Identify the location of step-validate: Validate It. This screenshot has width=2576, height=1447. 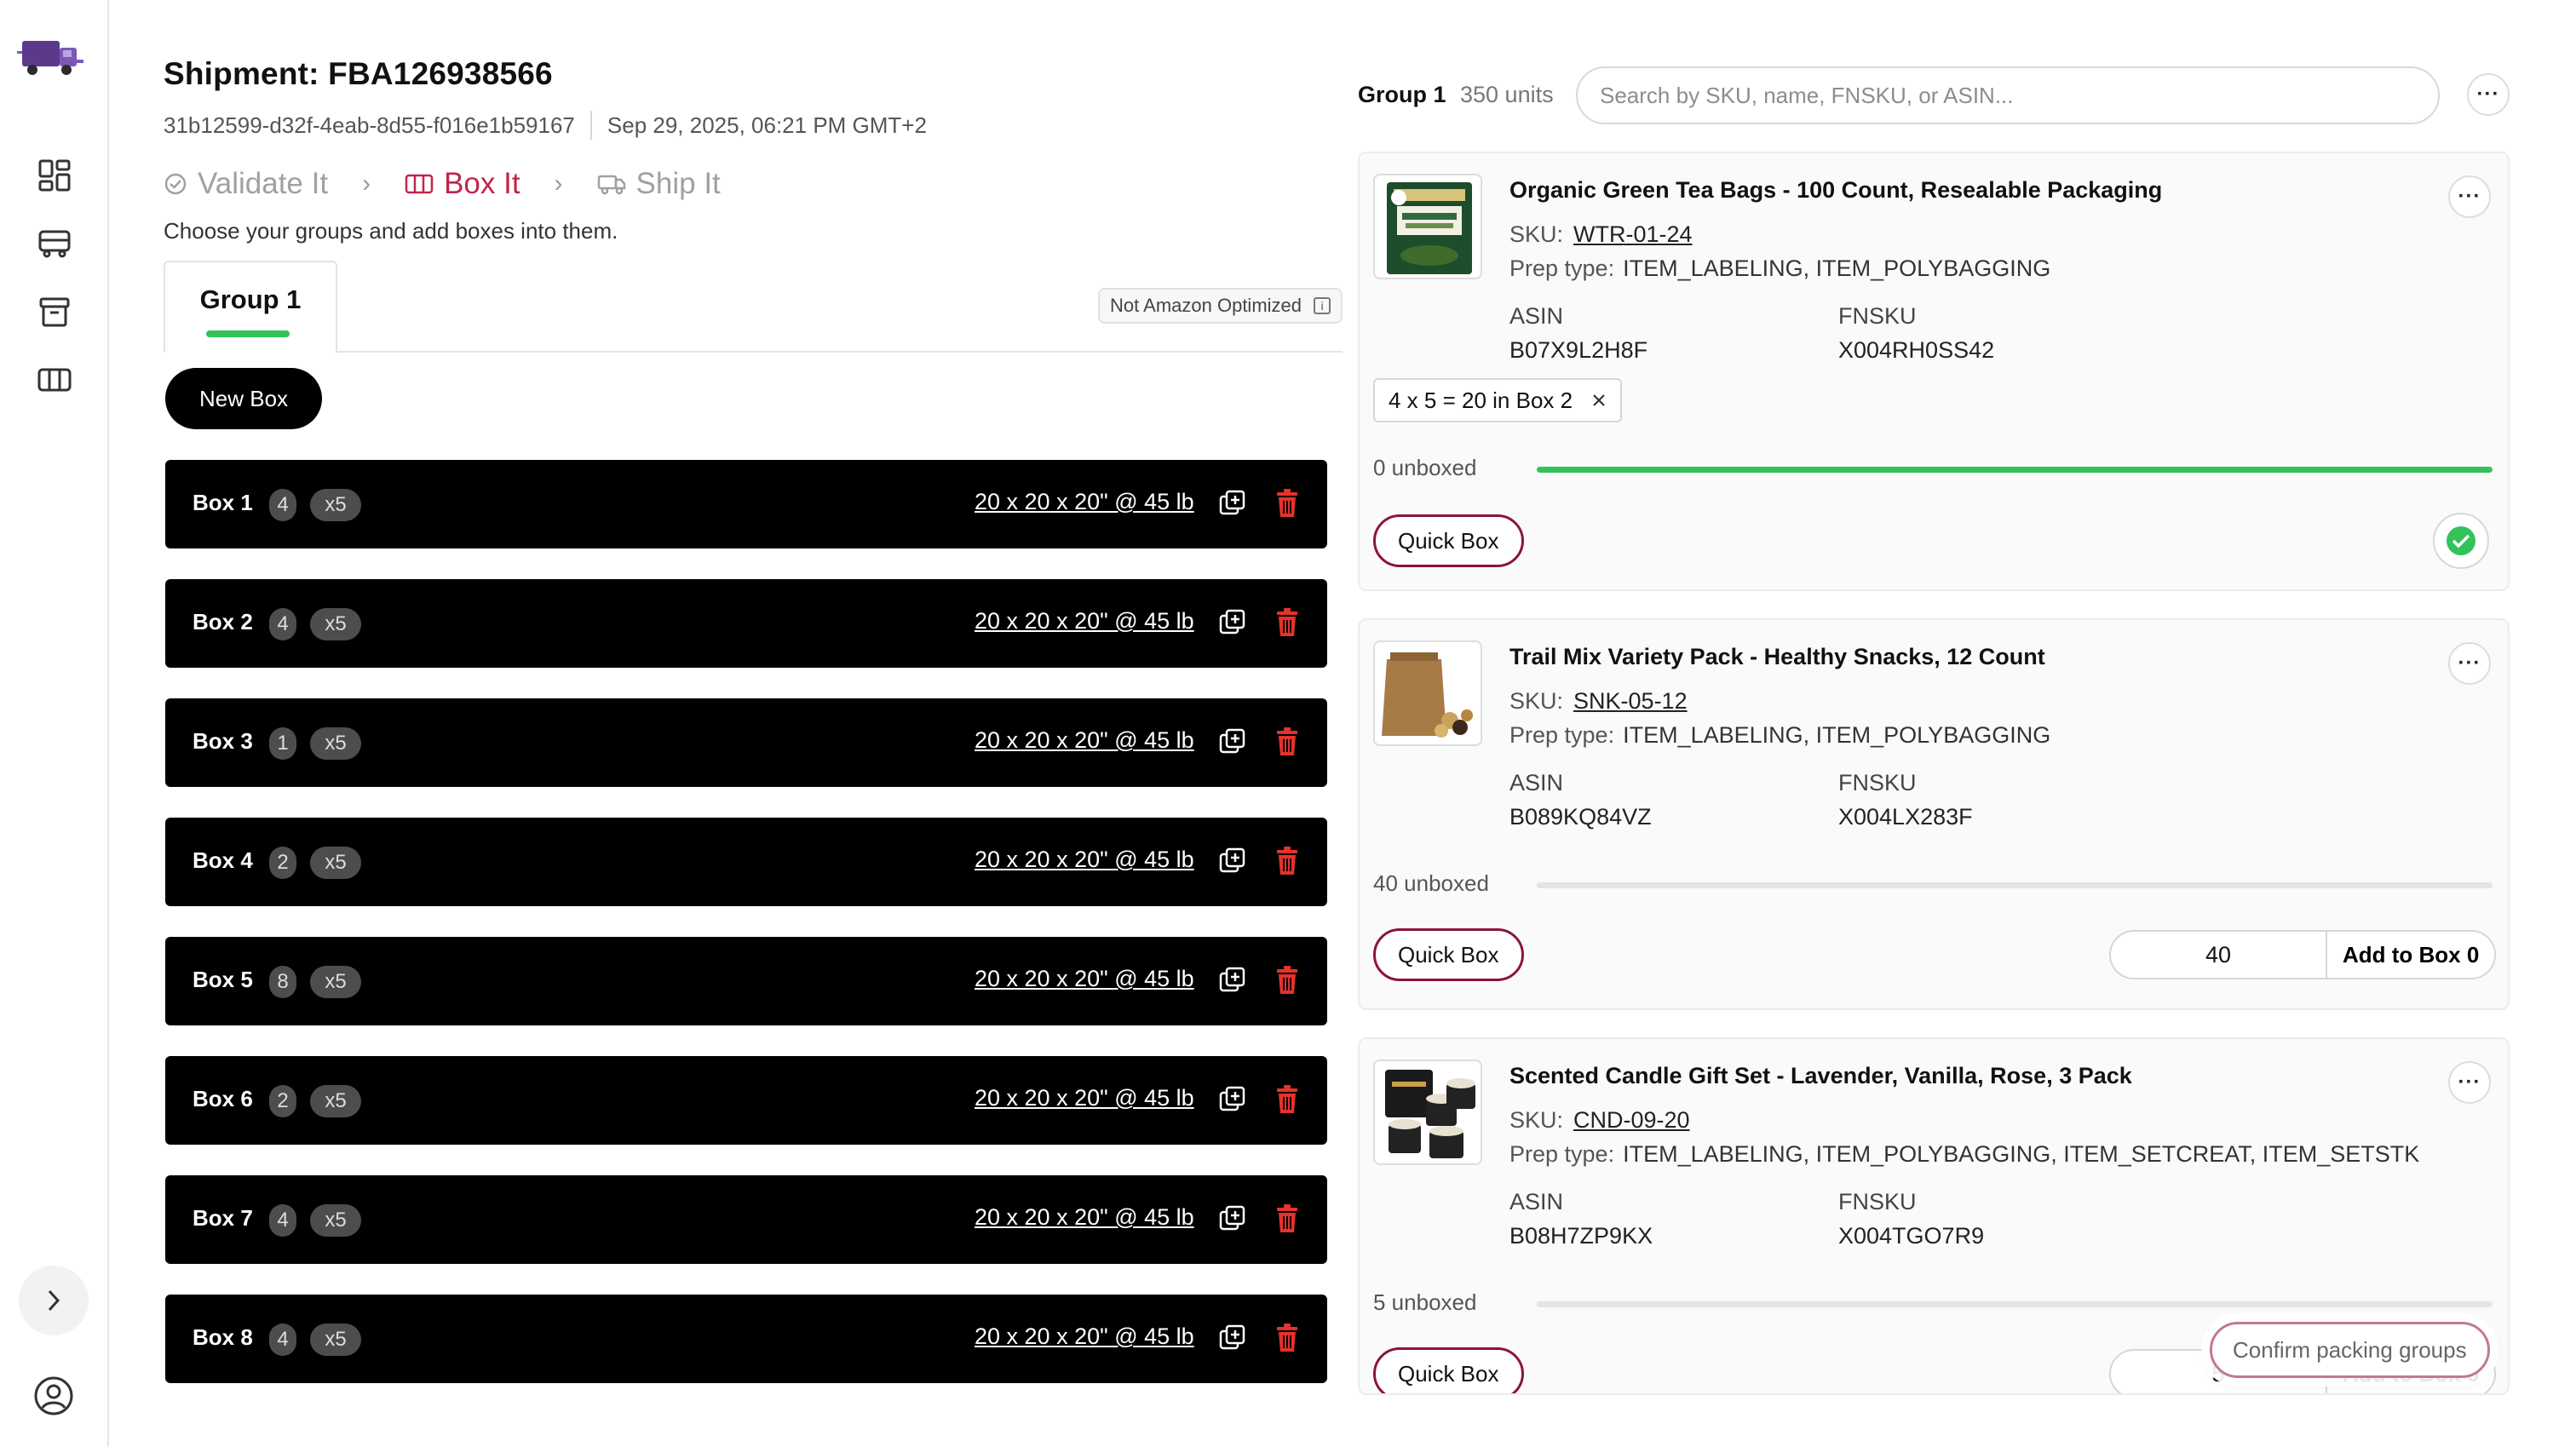
(246, 184).